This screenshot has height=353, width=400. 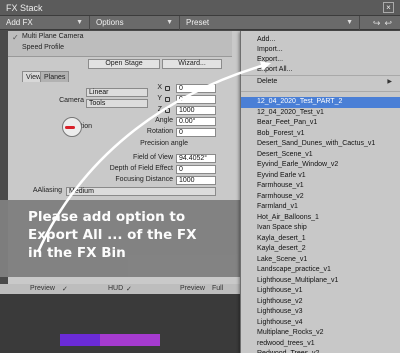 What do you see at coordinates (320, 165) in the screenshot?
I see `fx-bin-item: Eyvind_Earle_Window_v2` at bounding box center [320, 165].